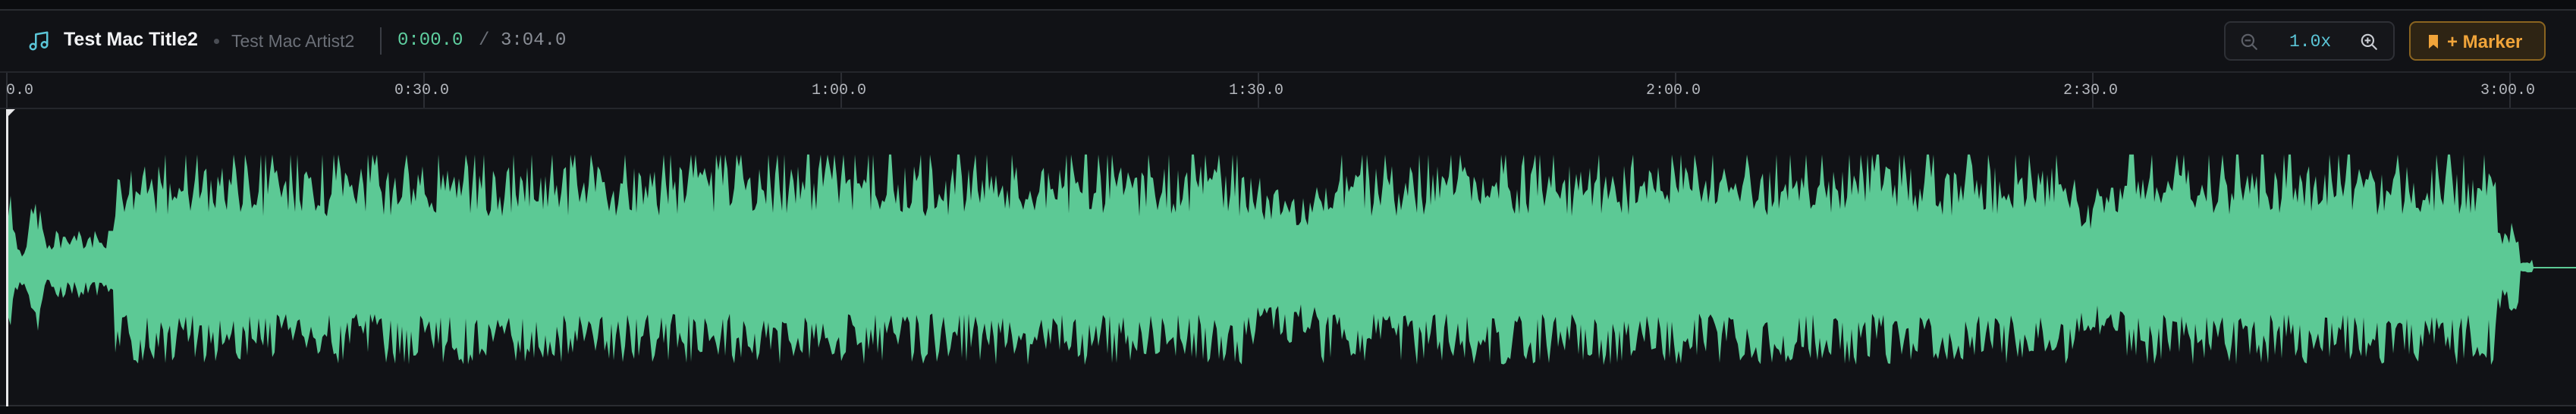 The height and width of the screenshot is (414, 2576). What do you see at coordinates (39, 41) in the screenshot?
I see `music-note-icon` at bounding box center [39, 41].